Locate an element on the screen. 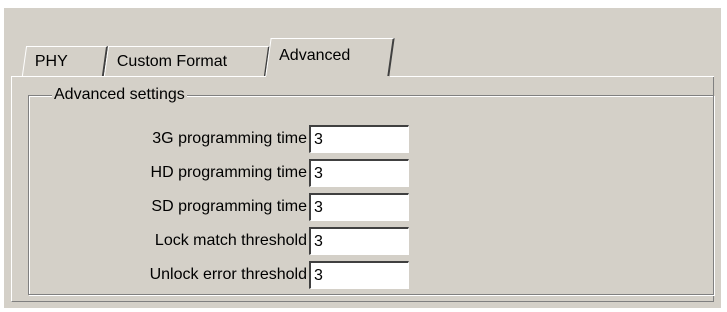  label-hd-programming-time: HD programming time is located at coordinates (228, 172).